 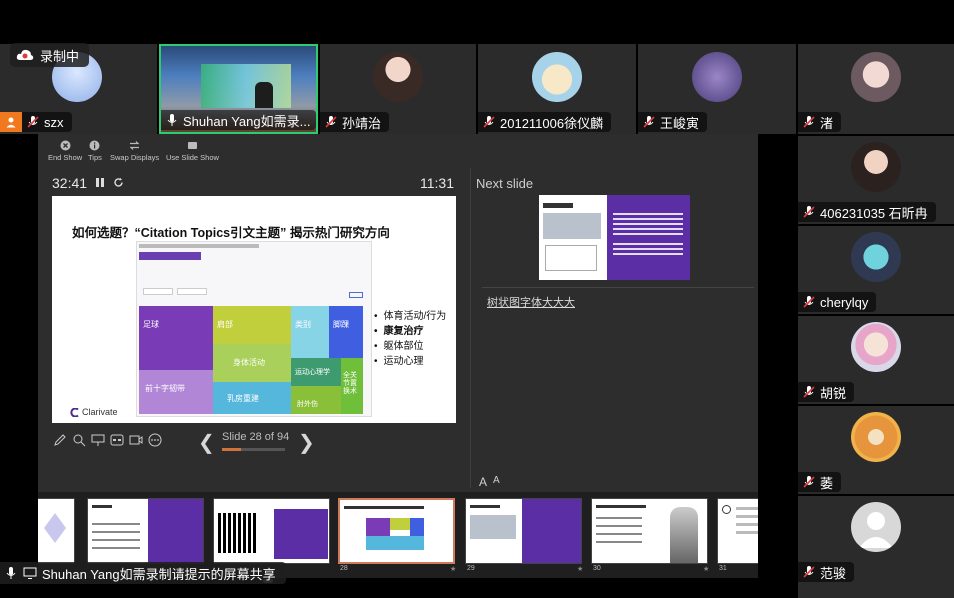 I want to click on participant-tile: 范骏, so click(x=876, y=547).